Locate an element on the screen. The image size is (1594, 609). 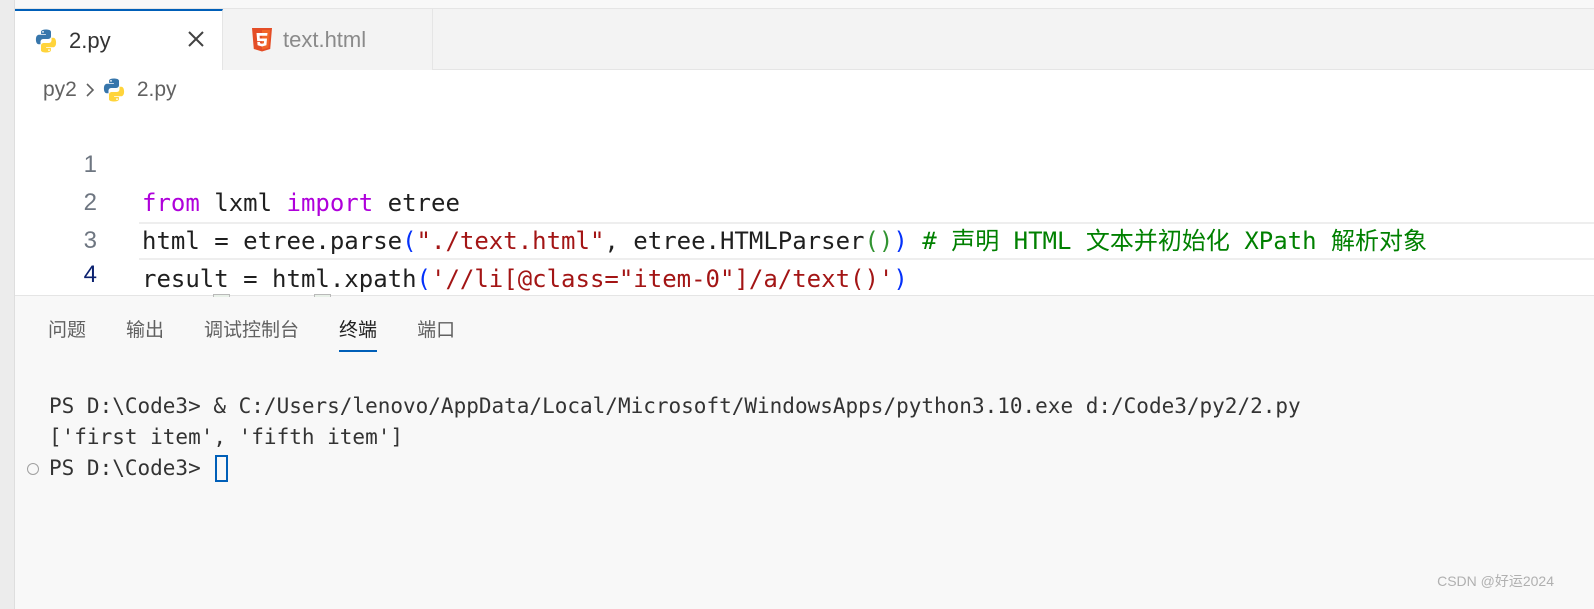
panel-tab-bar: 问题 输出 调试控制台 终端 端口 is located at coordinates (271, 333).